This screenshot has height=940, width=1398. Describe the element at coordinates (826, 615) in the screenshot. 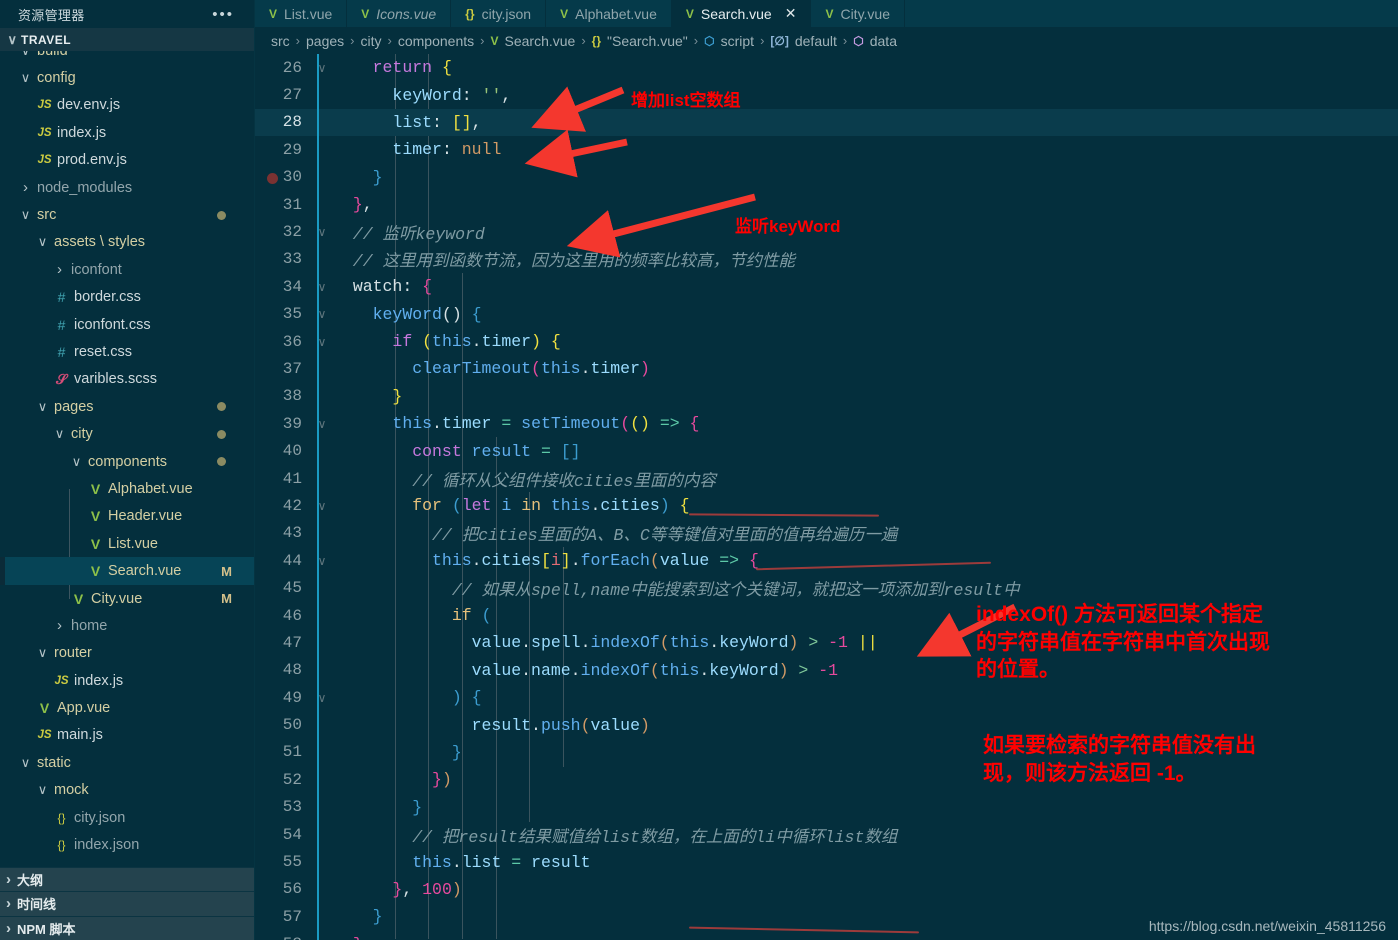

I see `code-line-46: 46 if (` at that location.